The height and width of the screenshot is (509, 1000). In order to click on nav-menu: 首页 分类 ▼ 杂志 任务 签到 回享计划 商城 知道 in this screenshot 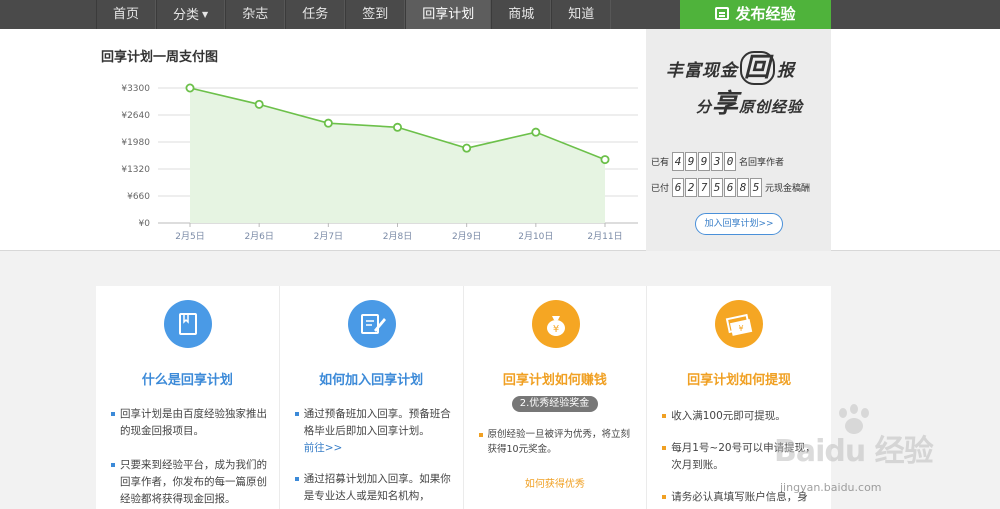, I will do `click(354, 14)`.